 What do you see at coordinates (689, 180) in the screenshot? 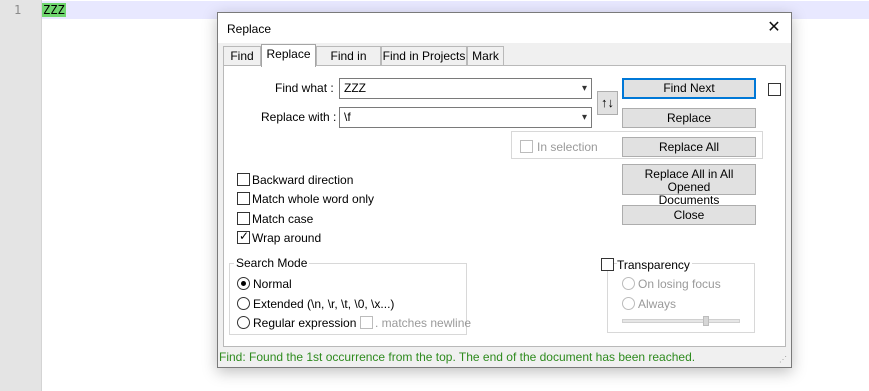
I see `replace-all-opened-label-line1: Replace All in All Opened` at bounding box center [689, 180].